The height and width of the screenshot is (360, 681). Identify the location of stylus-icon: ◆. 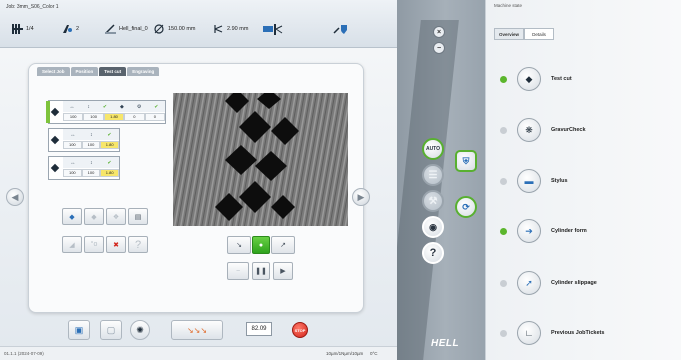
(122, 106).